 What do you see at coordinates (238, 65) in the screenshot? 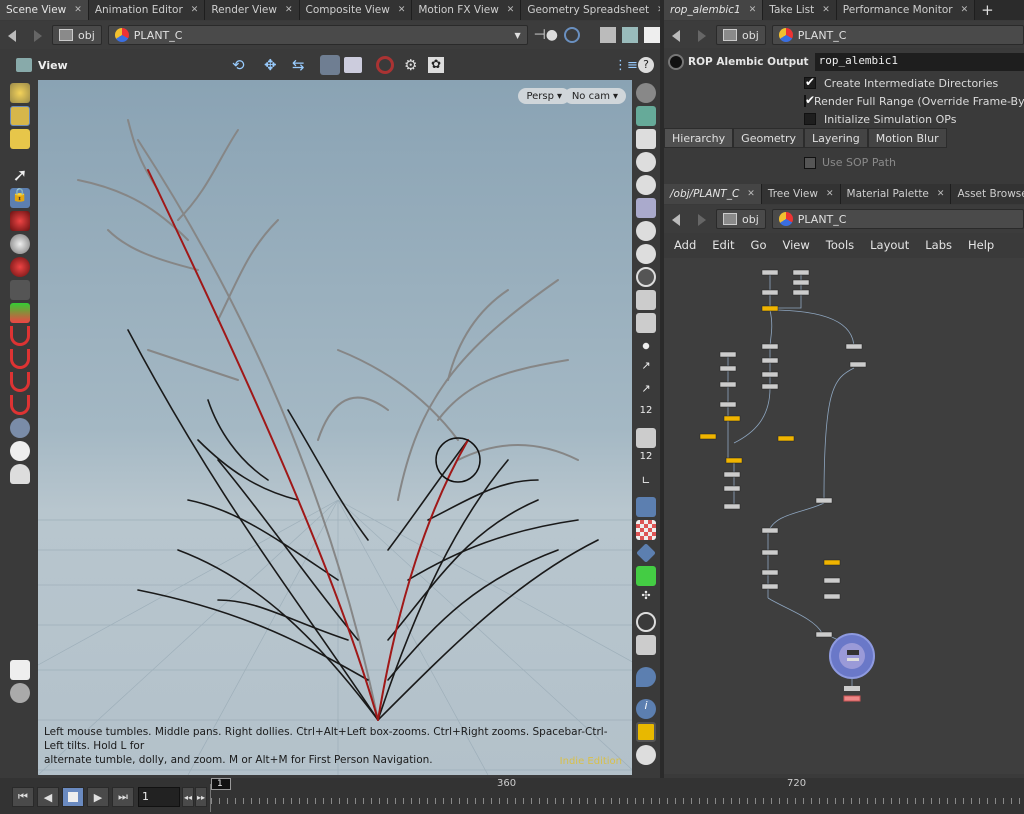
I see `tumble-icon: ⟲` at bounding box center [238, 65].